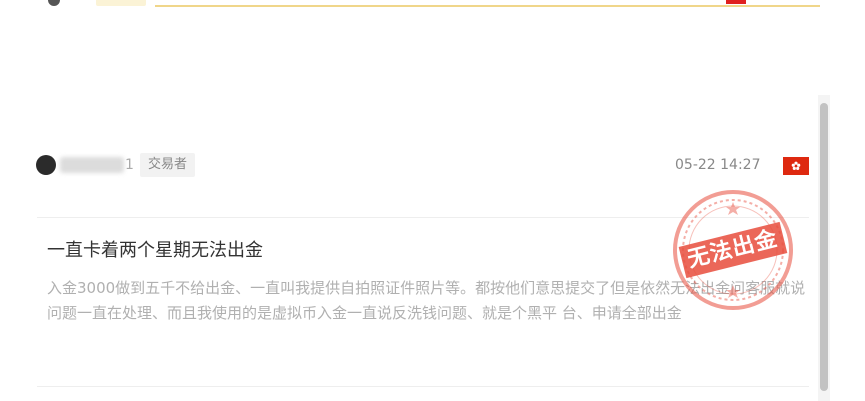  What do you see at coordinates (168, 165) in the screenshot?
I see `user-type-badge: 交易者` at bounding box center [168, 165].